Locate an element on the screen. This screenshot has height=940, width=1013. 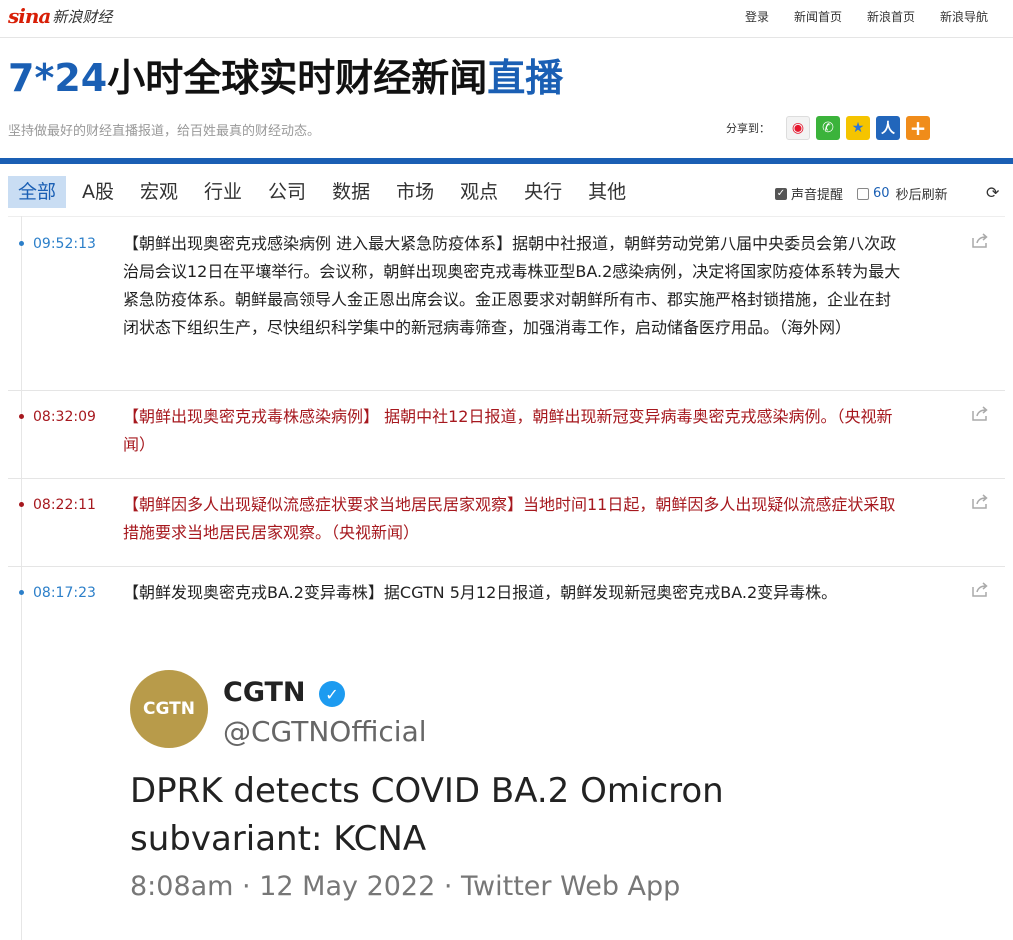
share-bar: 分享到： ◉ ✆ ★ 人 + is located at coordinates (831, 128).